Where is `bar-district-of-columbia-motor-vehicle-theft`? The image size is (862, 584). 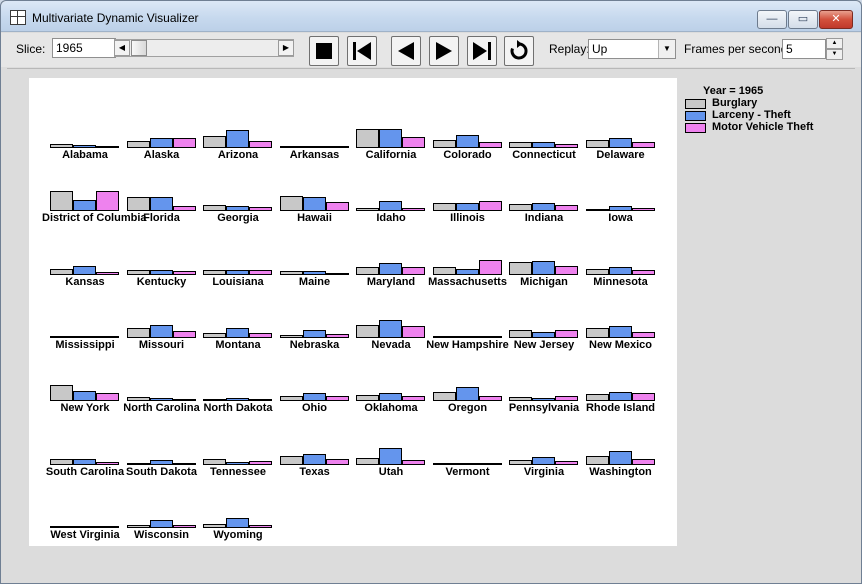 bar-district-of-columbia-motor-vehicle-theft is located at coordinates (107, 201).